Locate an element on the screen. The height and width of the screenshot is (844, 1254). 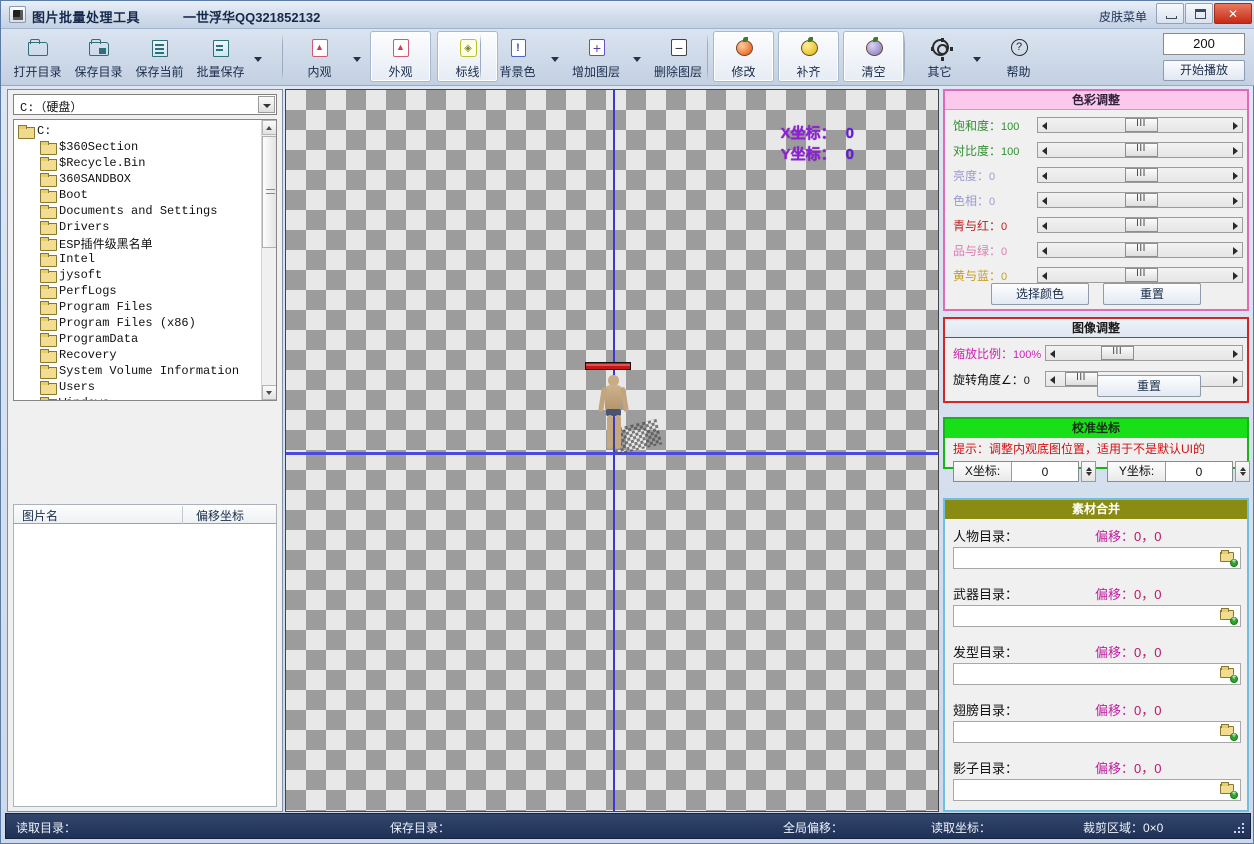
scrollbar-thumb is located at coordinates (269, 192).